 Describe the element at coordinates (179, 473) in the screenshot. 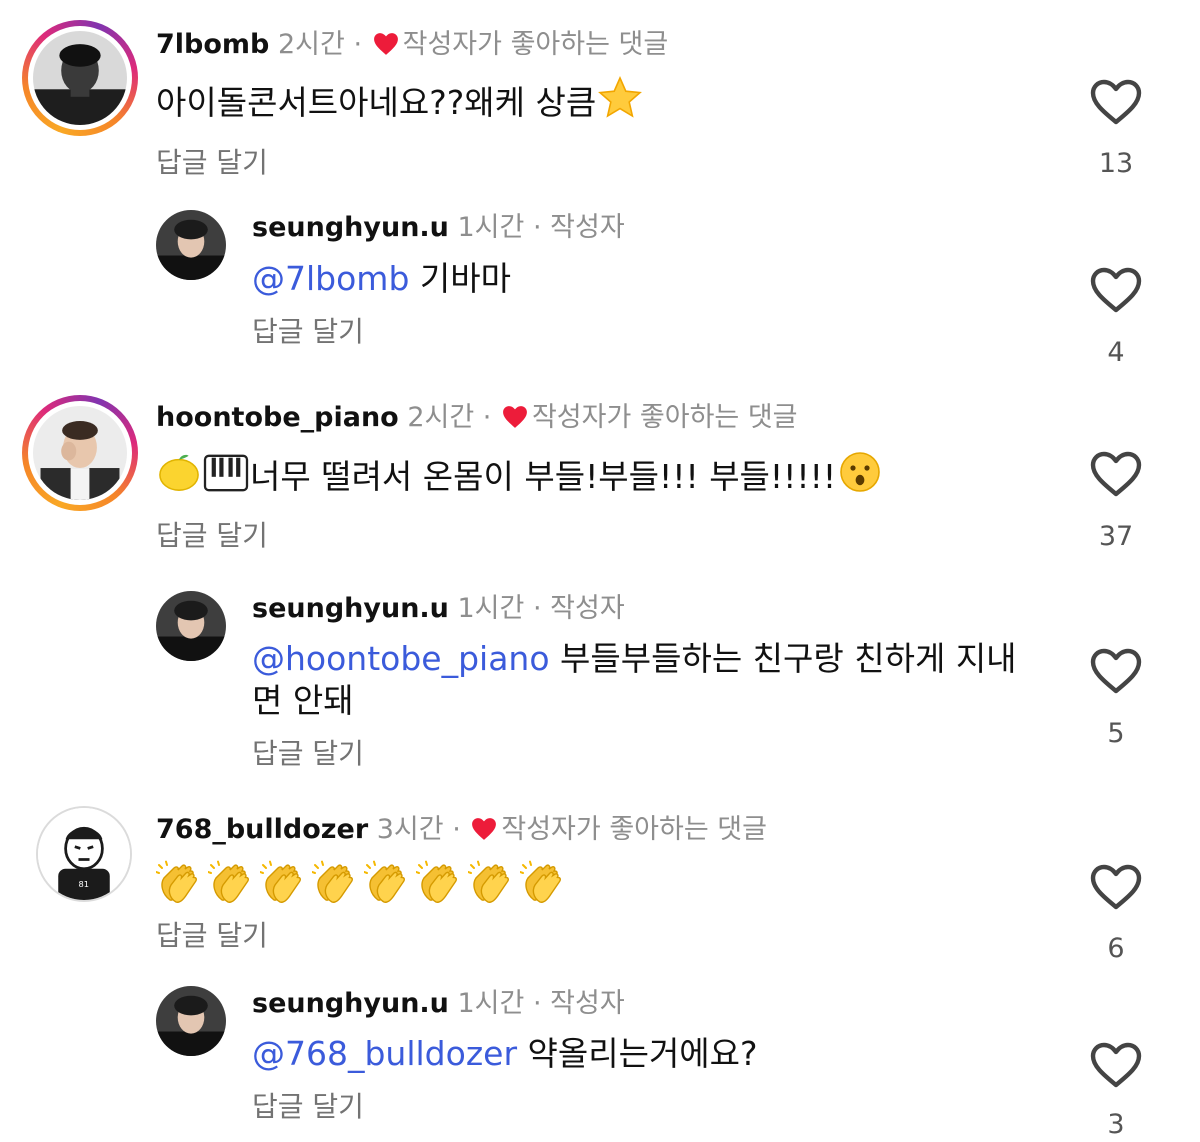

I see `lemon-emoji` at that location.